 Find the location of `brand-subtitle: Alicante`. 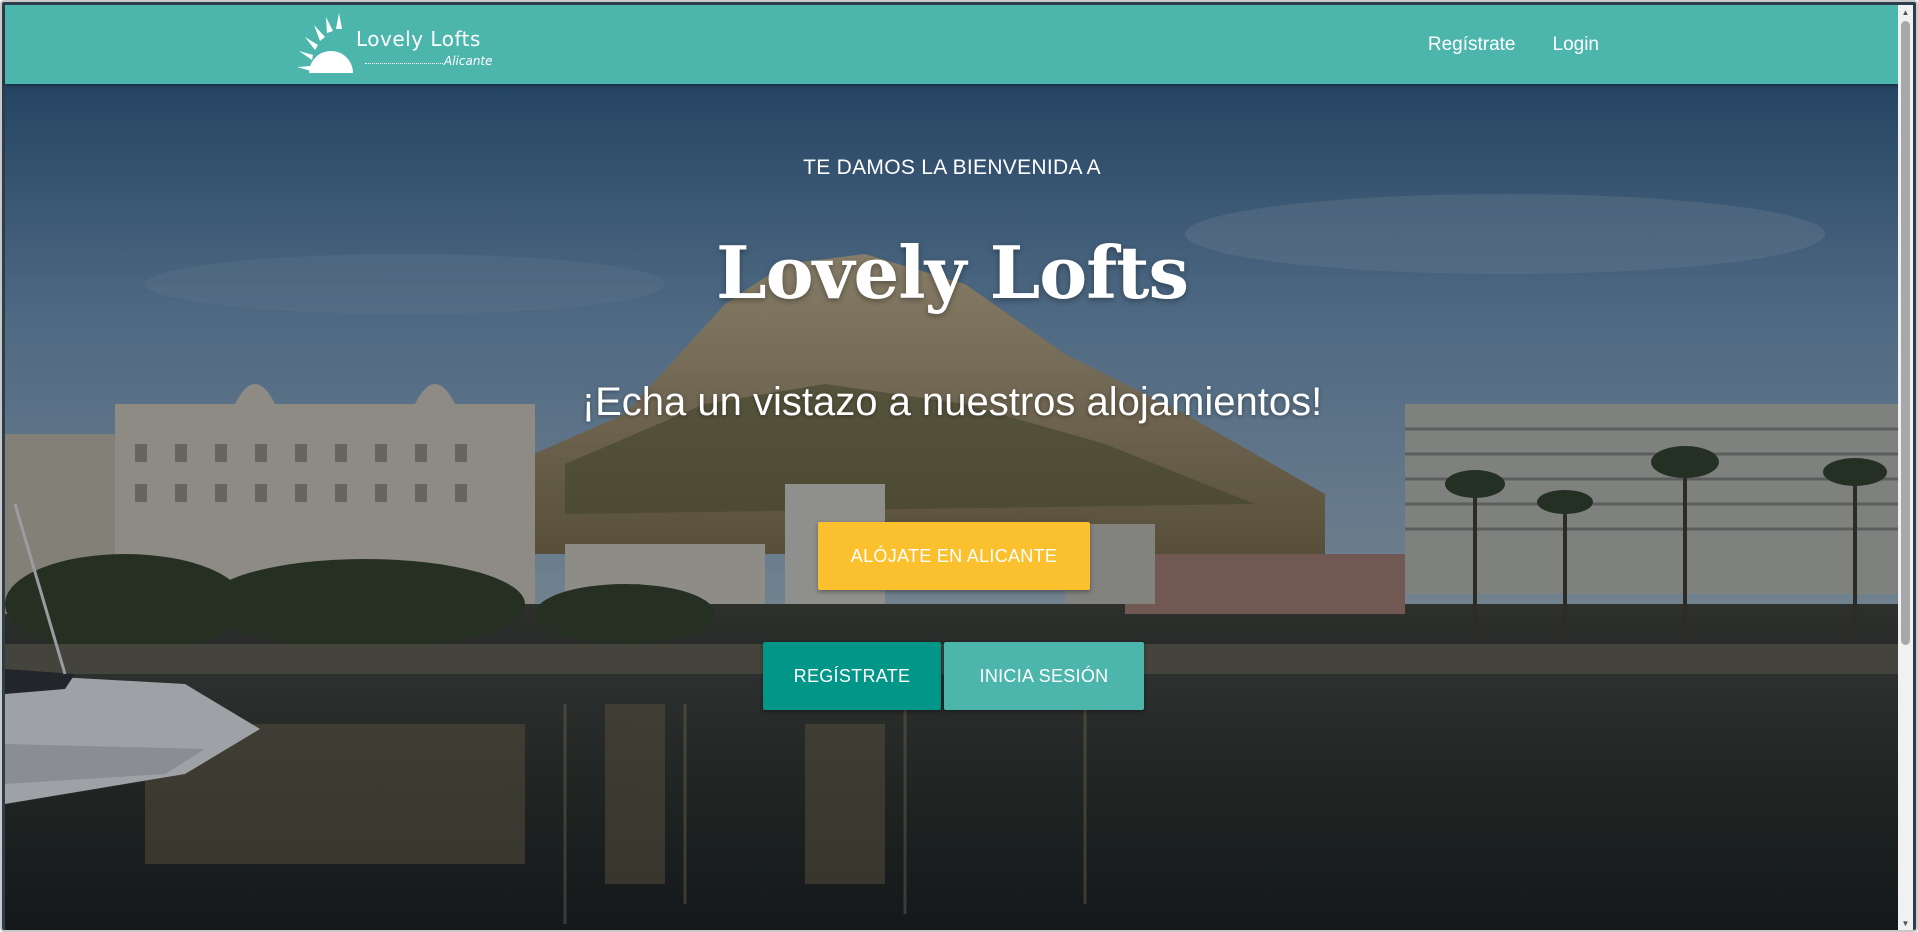

brand-subtitle: Alicante is located at coordinates (468, 61).